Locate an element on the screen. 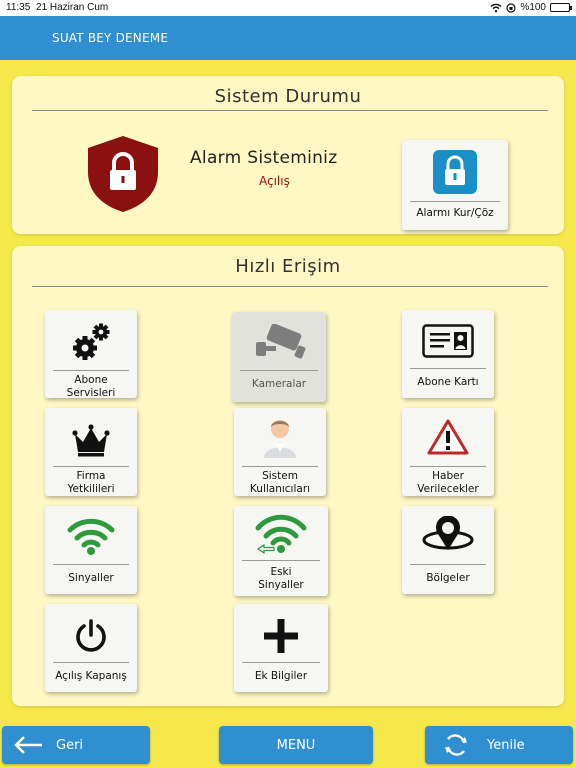 This screenshot has width=576, height=768. power-icon is located at coordinates (91, 635).